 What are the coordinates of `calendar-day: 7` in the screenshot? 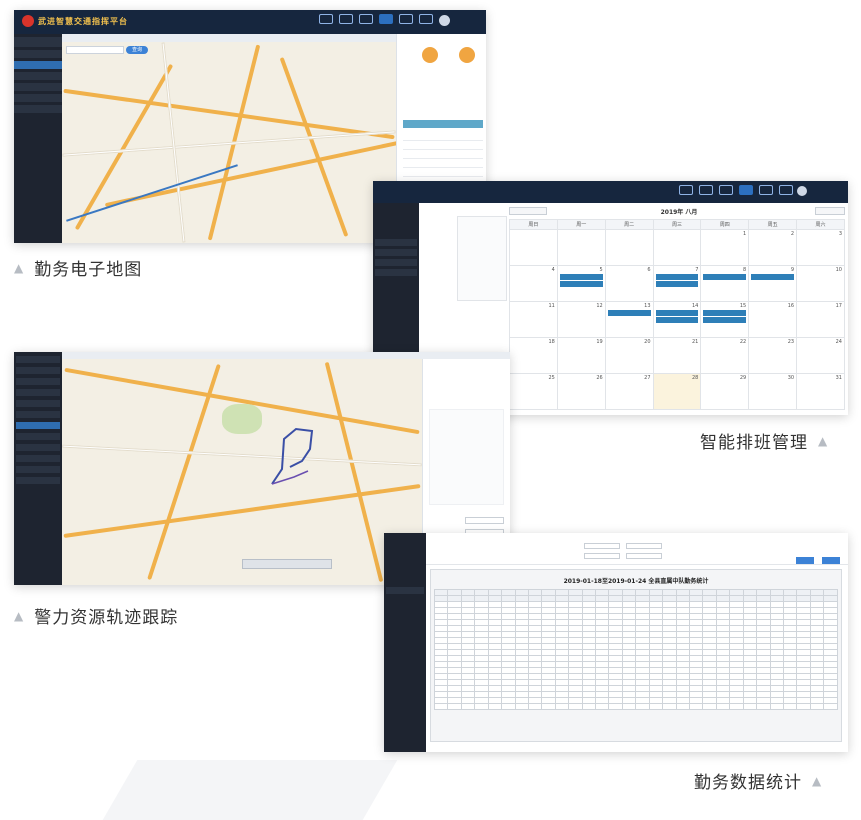 It's located at (677, 283).